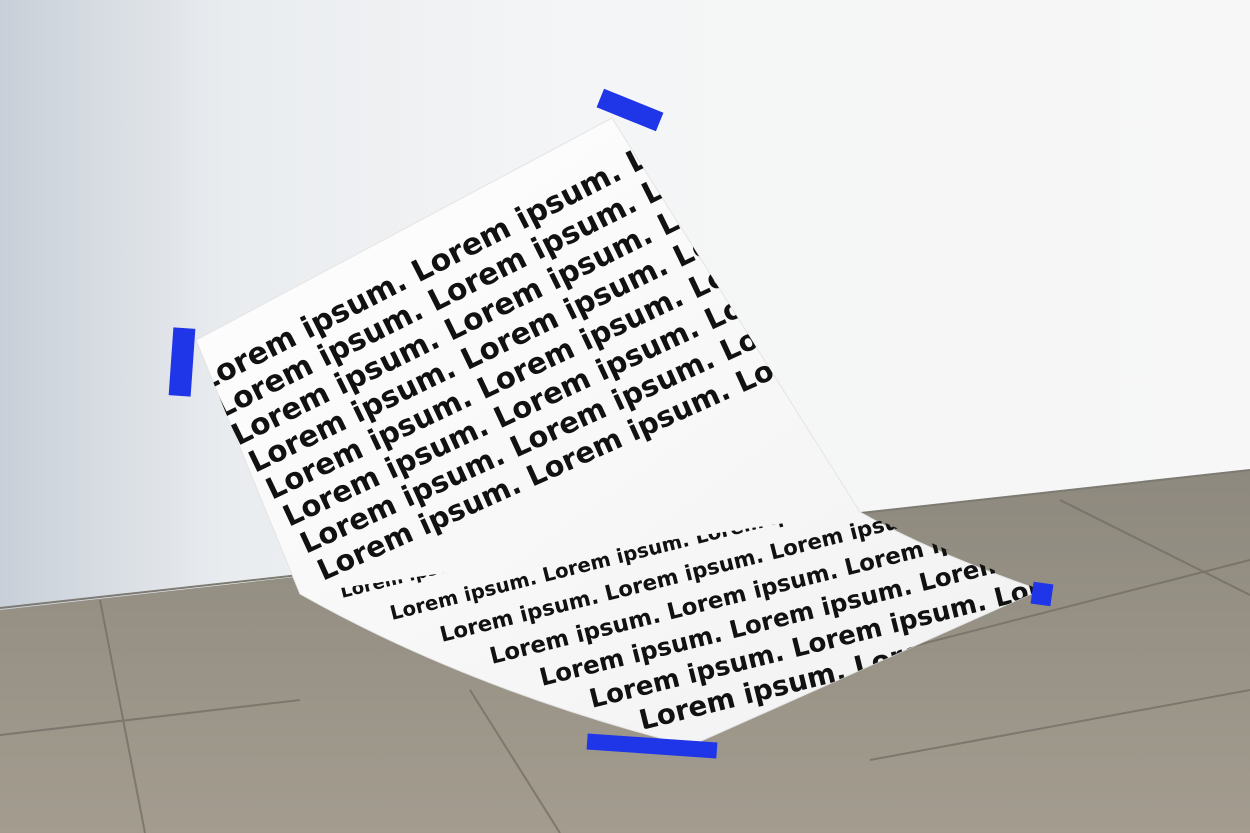 The height and width of the screenshot is (833, 1250). I want to click on tape-right, so click(1042, 594).